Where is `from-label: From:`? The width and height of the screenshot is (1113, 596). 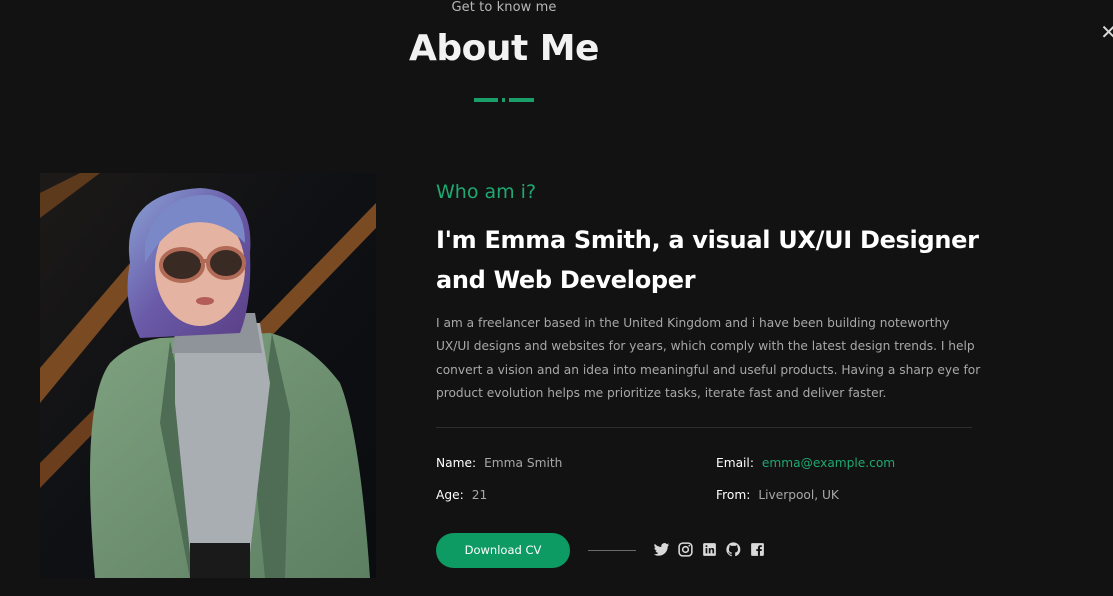
from-label: From: is located at coordinates (733, 495).